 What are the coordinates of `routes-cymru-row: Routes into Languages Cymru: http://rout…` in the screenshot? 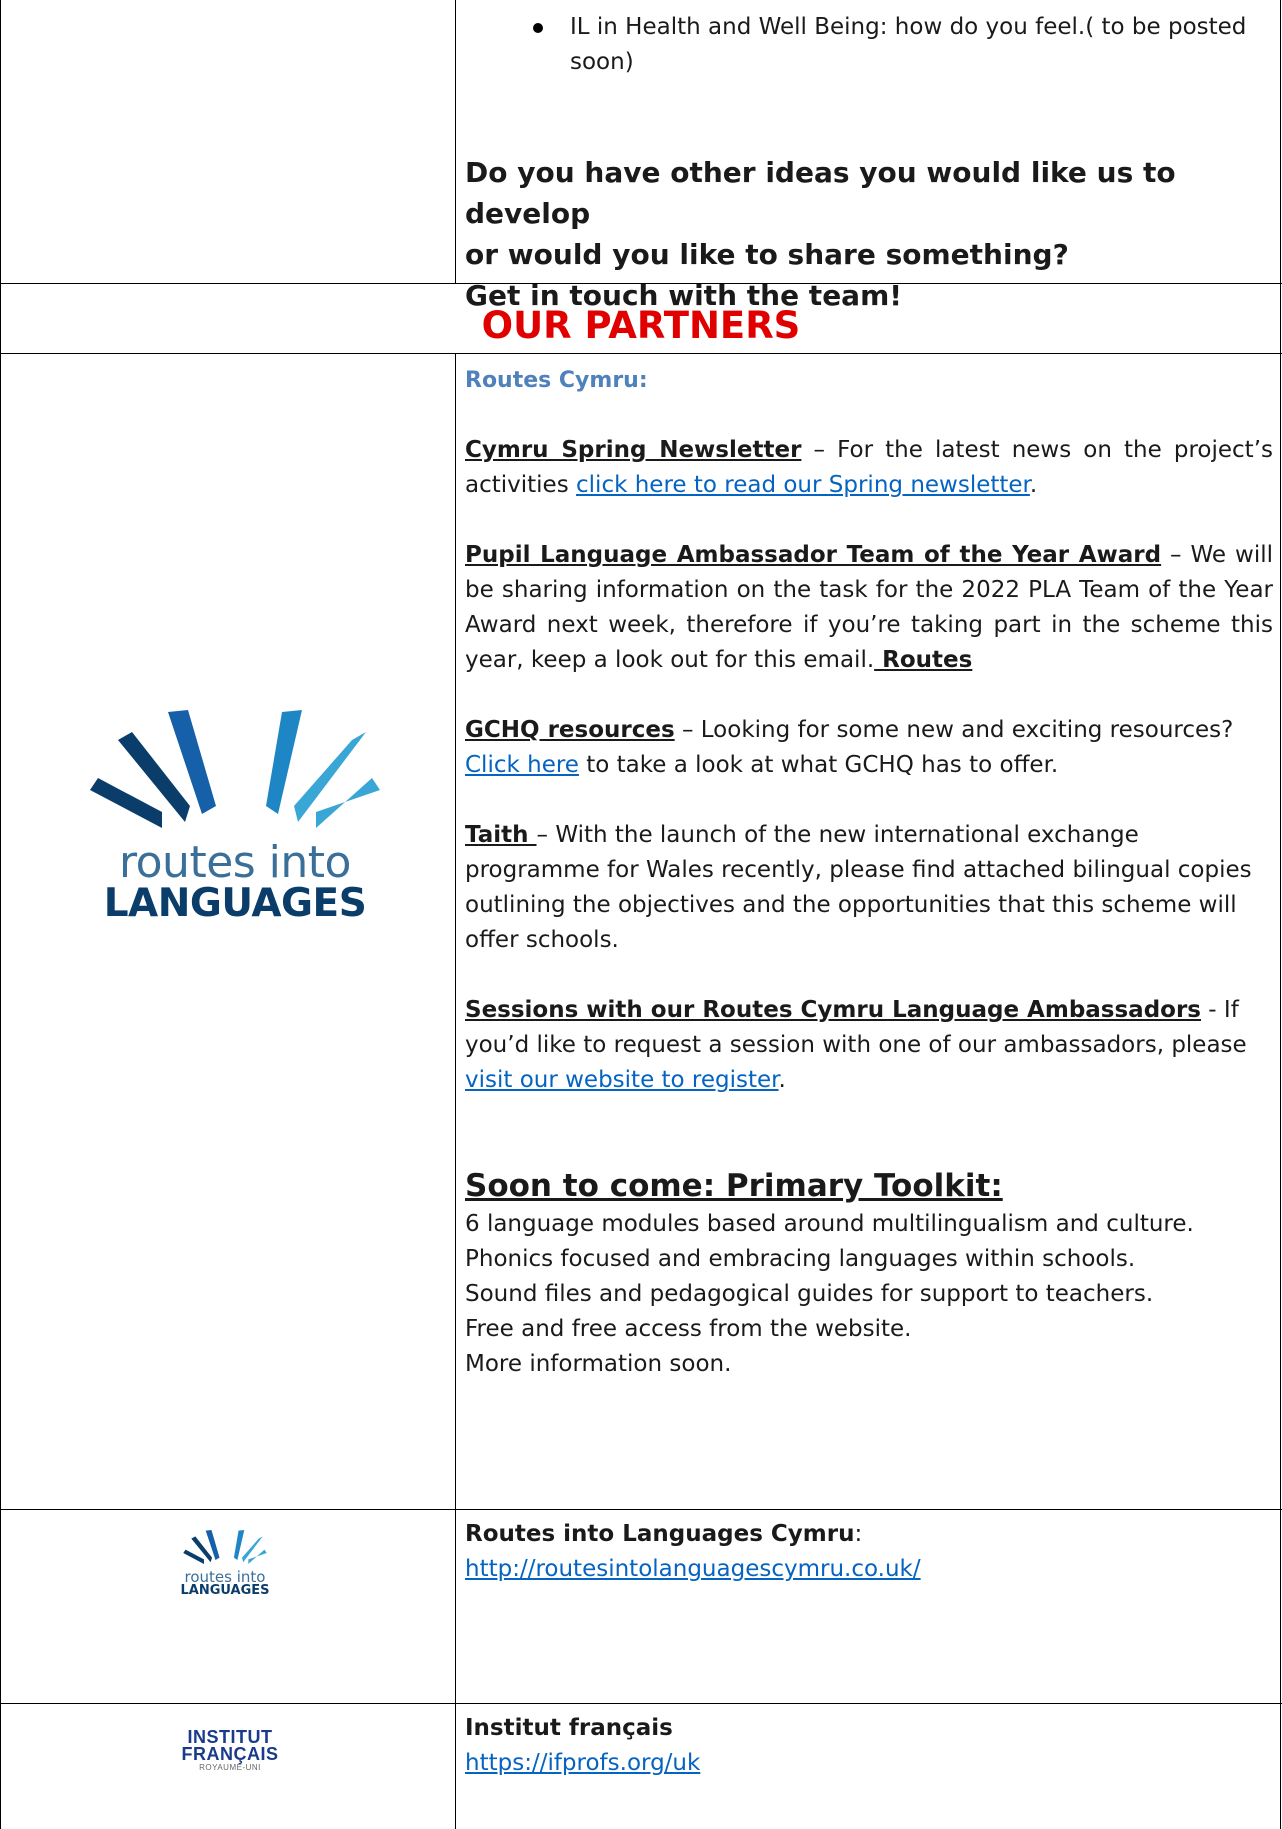 It's located at (869, 1552).